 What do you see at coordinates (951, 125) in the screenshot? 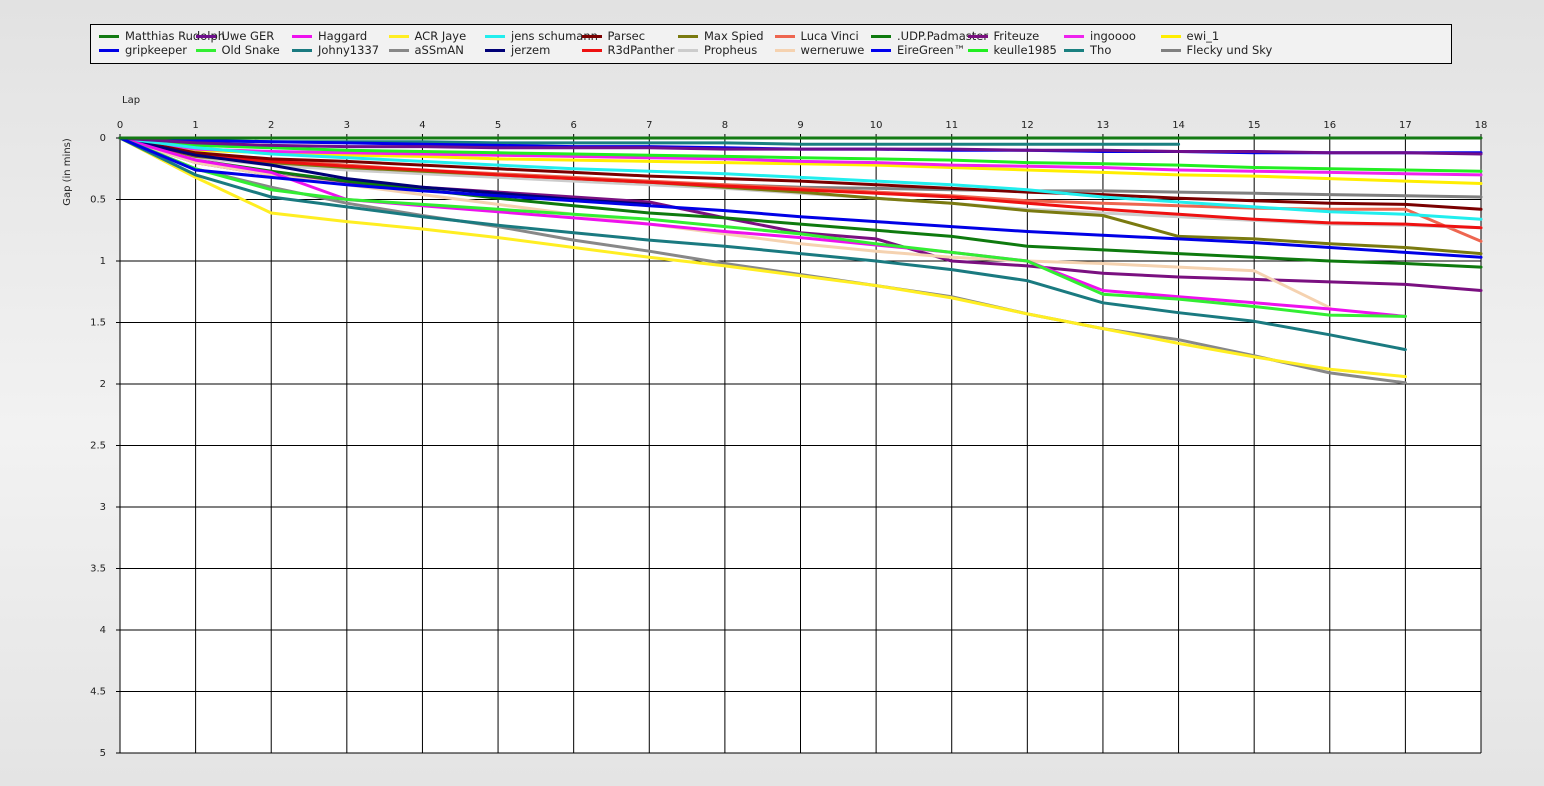
I see `x-tick-label: 11` at bounding box center [951, 125].